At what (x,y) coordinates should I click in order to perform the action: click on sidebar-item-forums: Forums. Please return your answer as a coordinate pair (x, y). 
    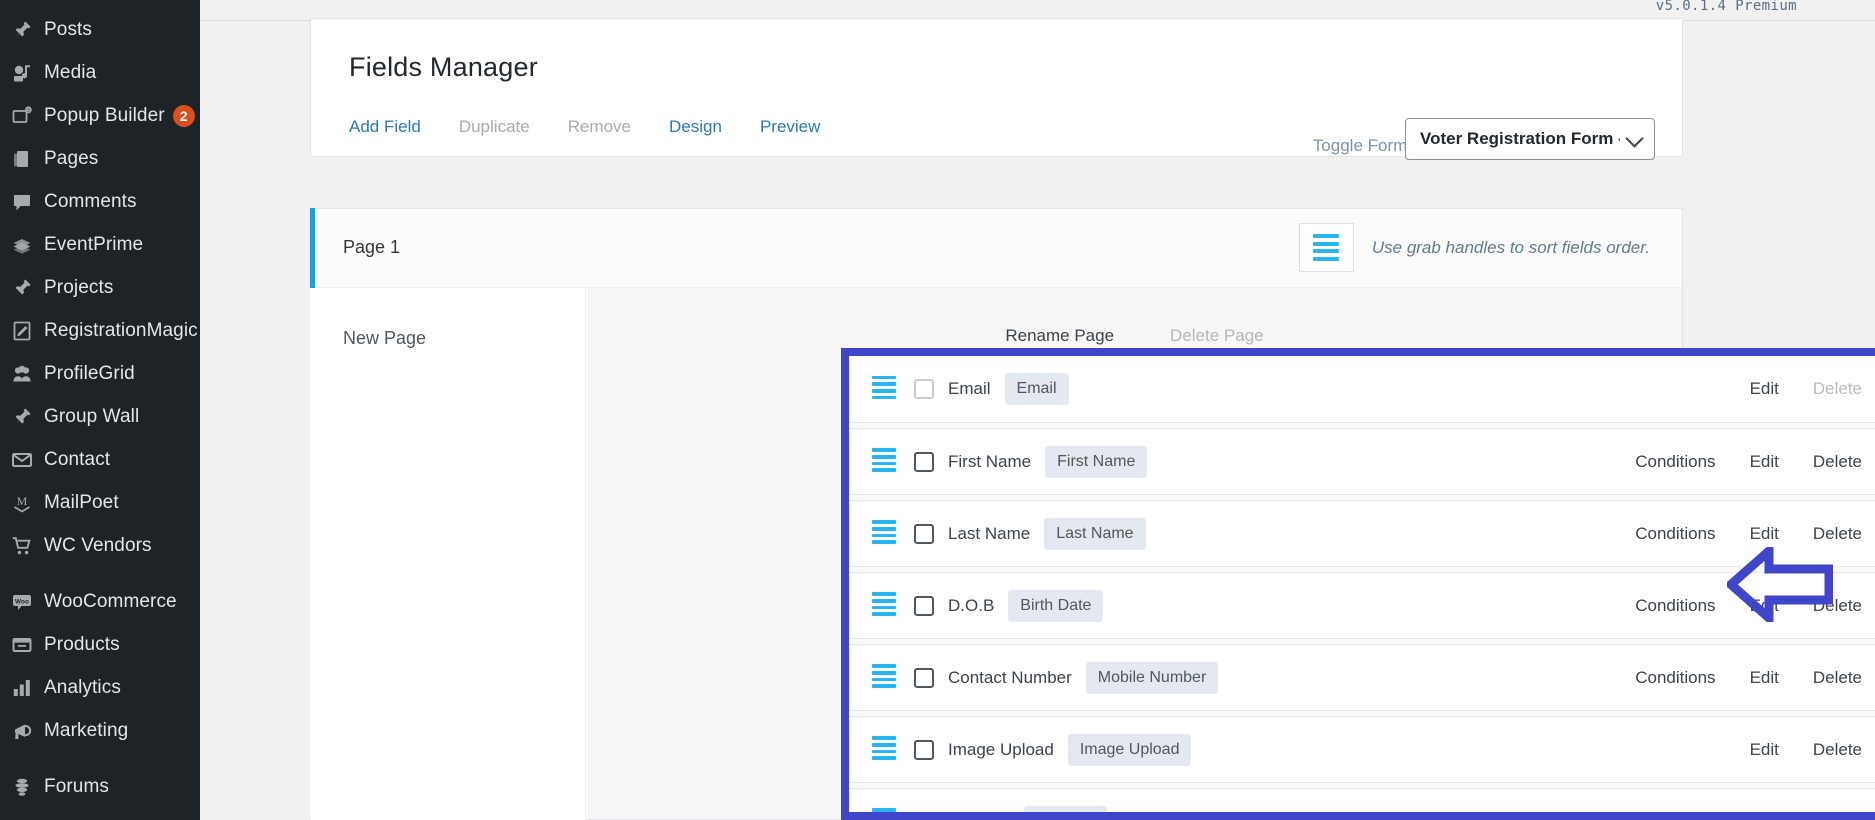
    Looking at the image, I should click on (100, 786).